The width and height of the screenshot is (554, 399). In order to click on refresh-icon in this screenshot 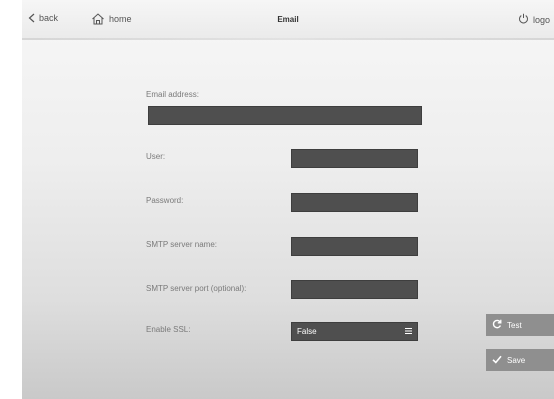, I will do `click(497, 325)`.